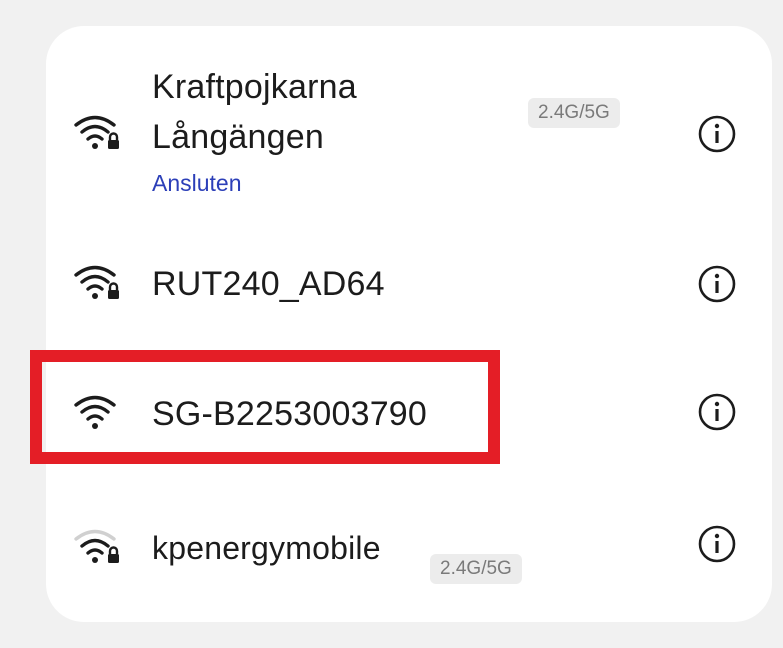  Describe the element at coordinates (238, 137) in the screenshot. I see `network-ssid: Långängen` at that location.